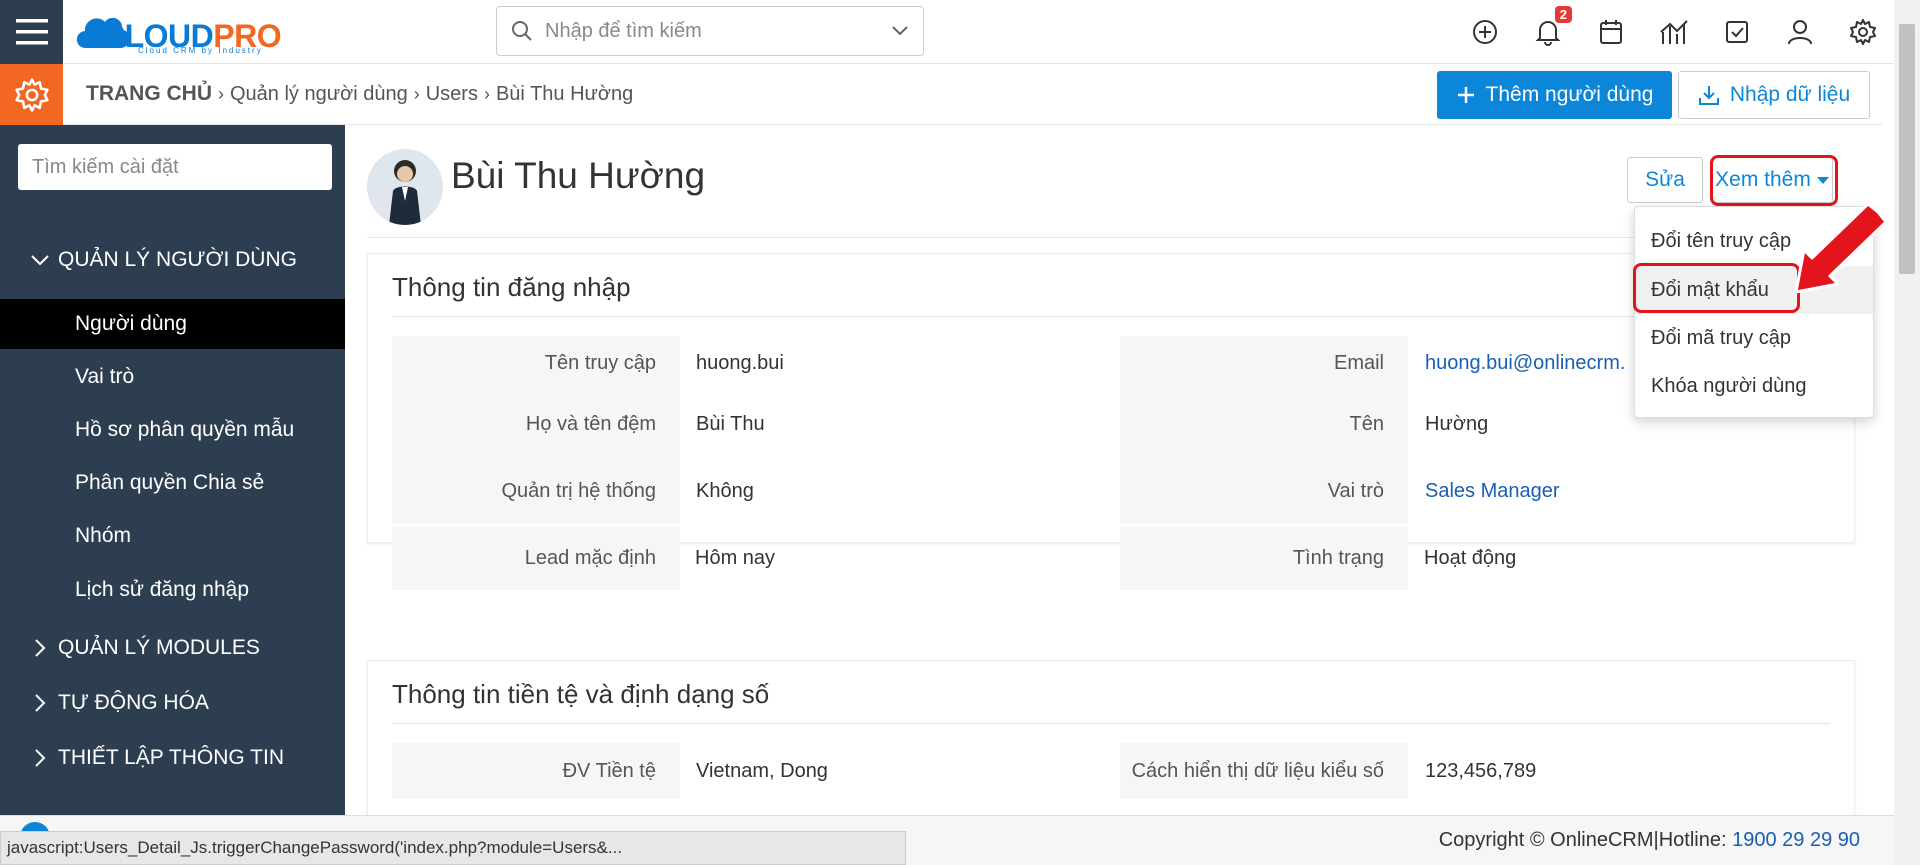 The image size is (1920, 865). Describe the element at coordinates (1525, 363) in the screenshot. I see `email-value: huong.bui@onlinecrm.` at that location.